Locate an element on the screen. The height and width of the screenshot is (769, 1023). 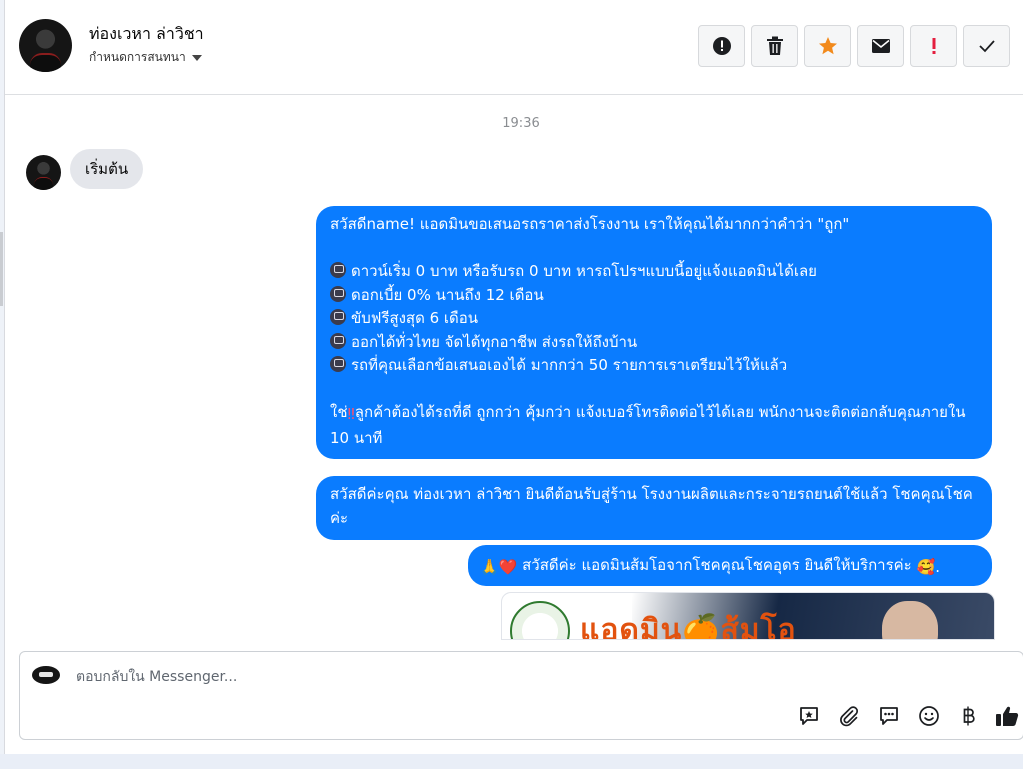
like-button is located at coordinates (1007, 716).